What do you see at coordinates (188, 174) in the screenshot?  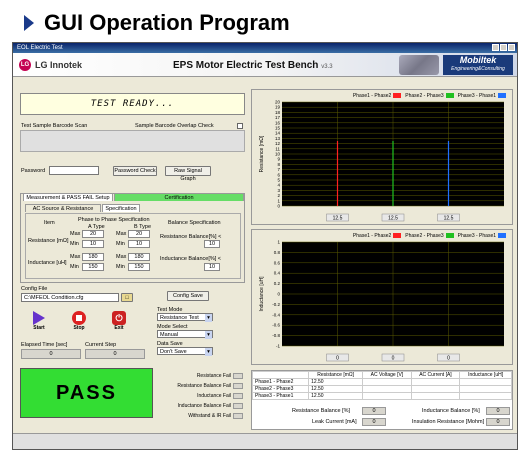 I see `raw-signal-graph-button: Raw Signal Graph` at bounding box center [188, 174].